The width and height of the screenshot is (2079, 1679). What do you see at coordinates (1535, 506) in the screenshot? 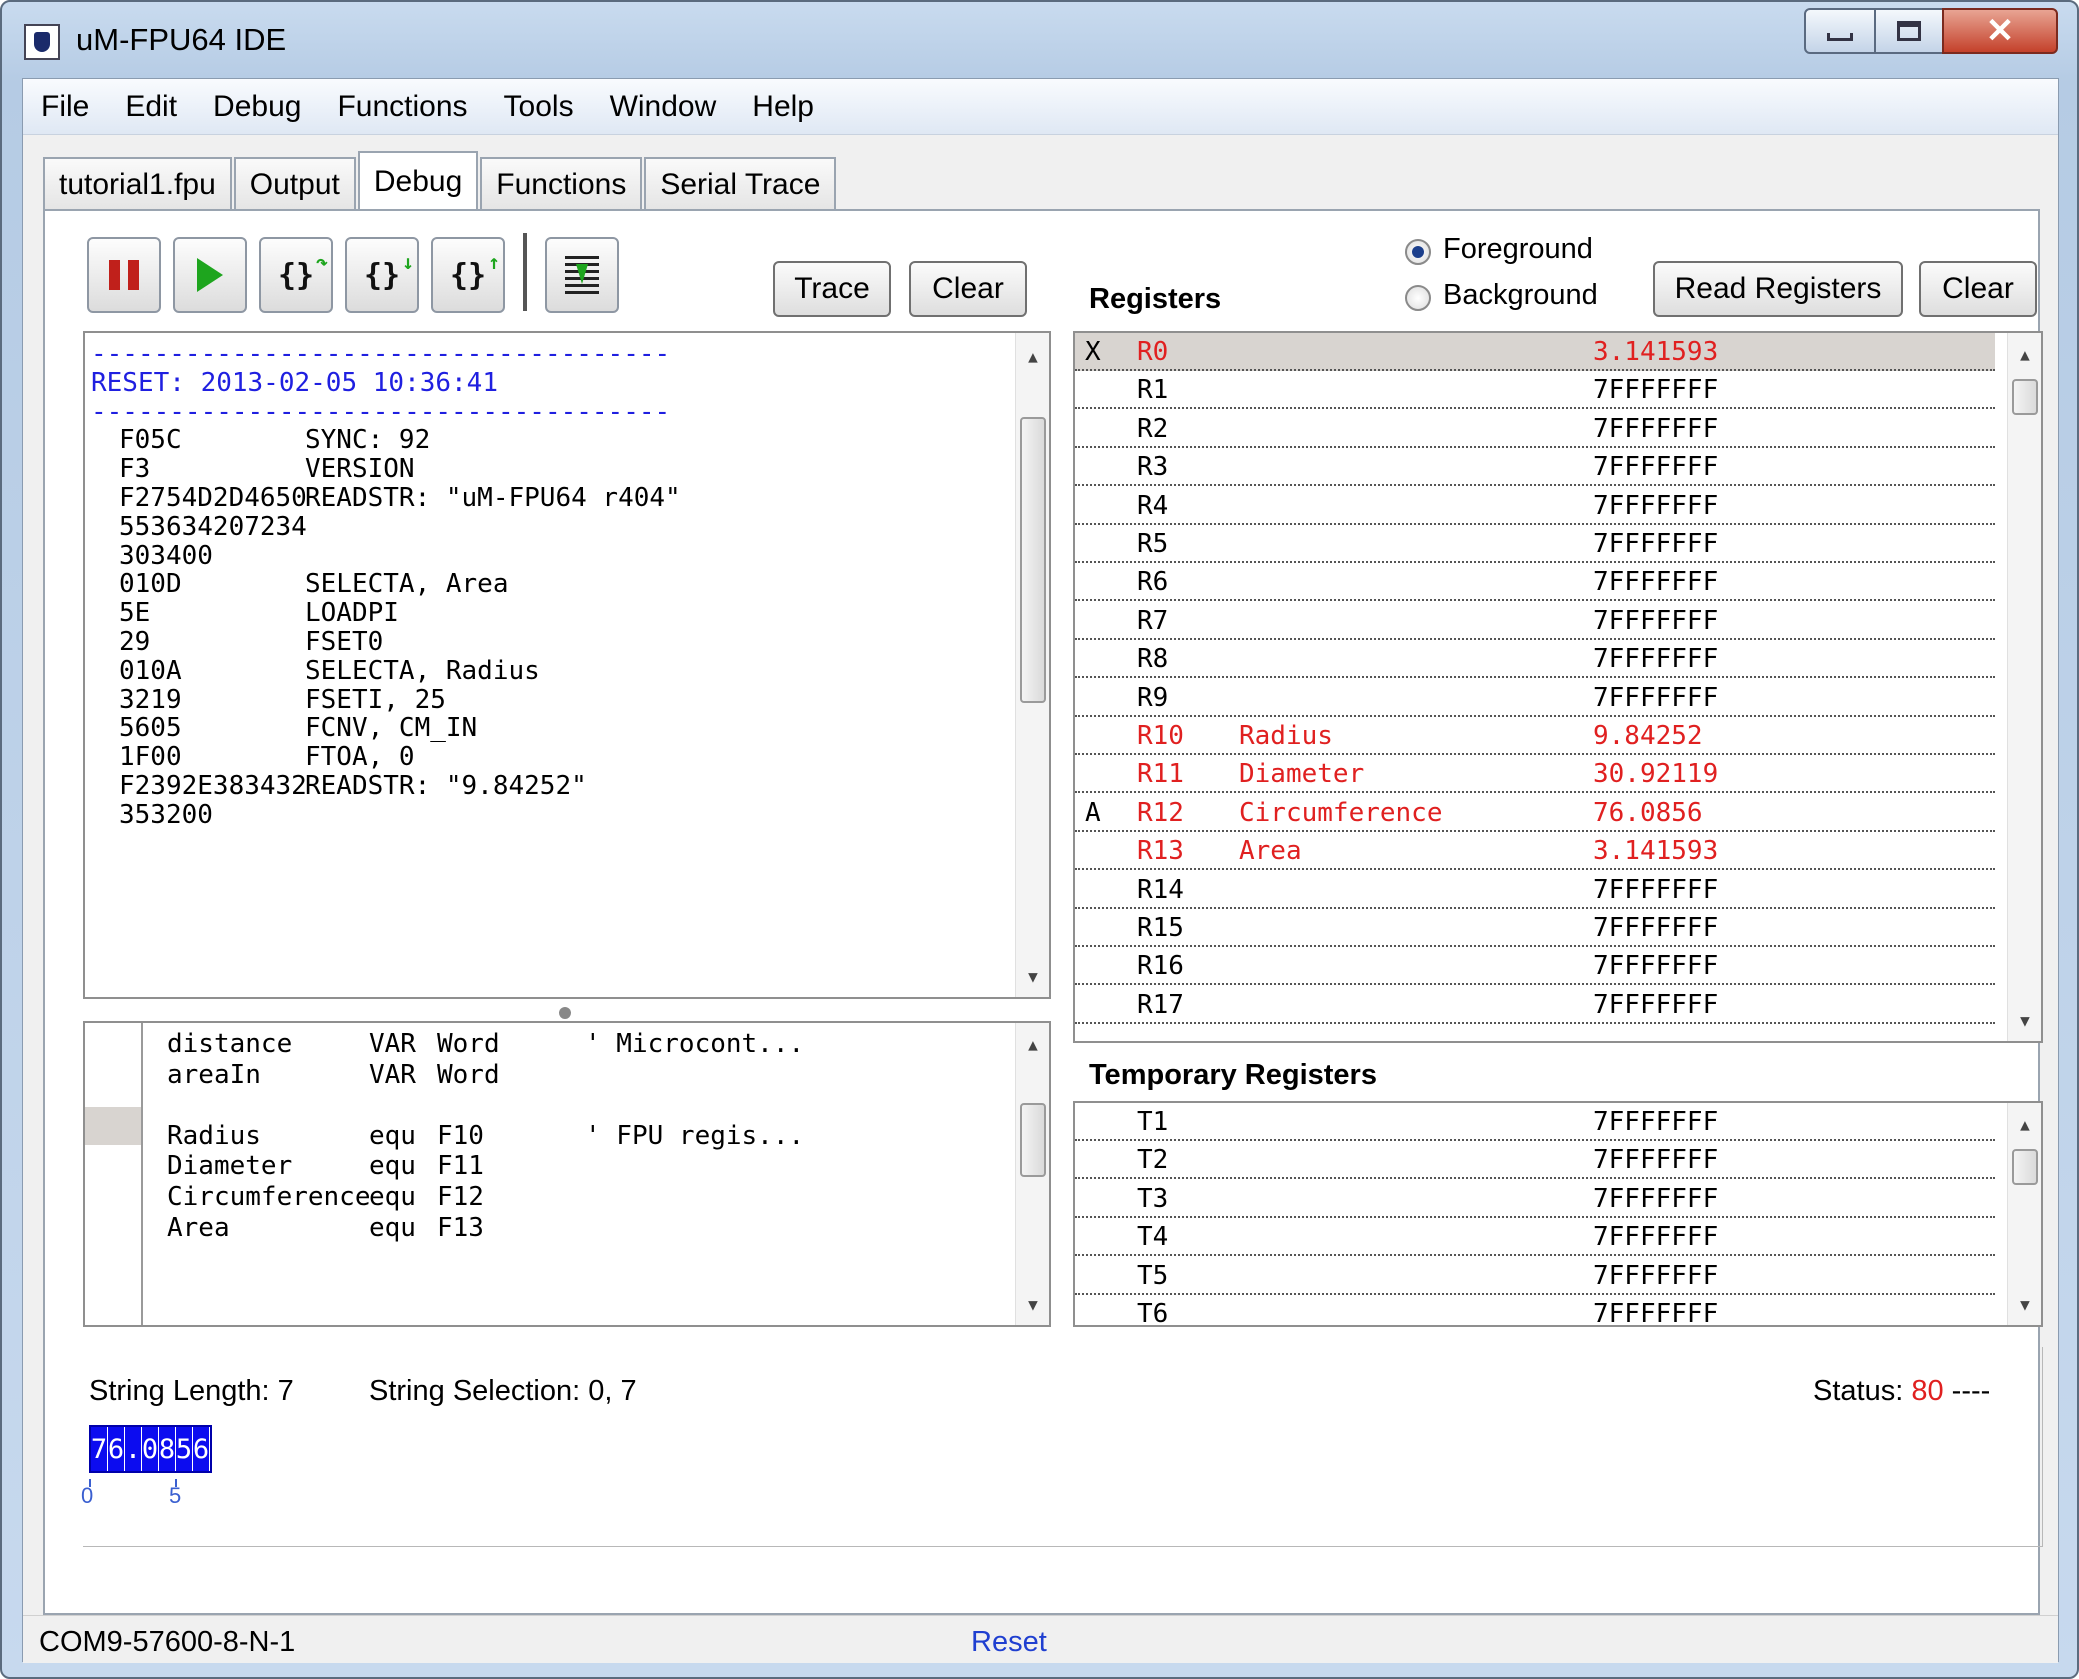
I see `register-row: R4 7FFFFFFF` at bounding box center [1535, 506].